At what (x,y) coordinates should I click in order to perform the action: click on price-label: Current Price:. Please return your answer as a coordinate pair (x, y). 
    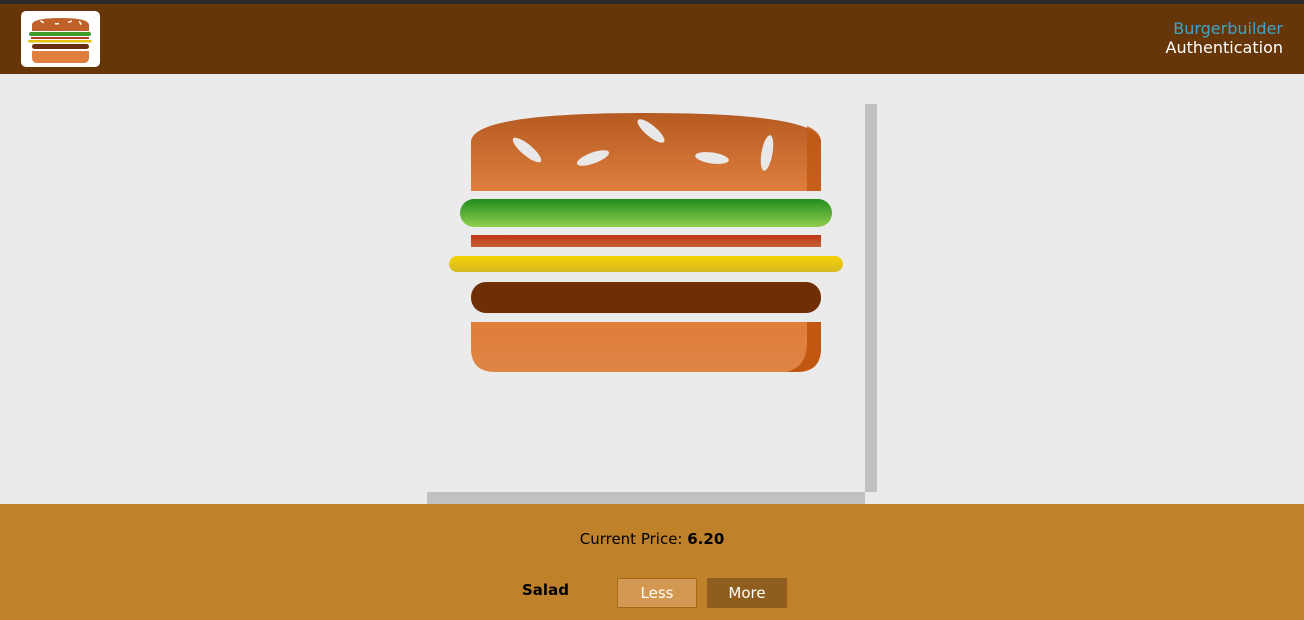
    Looking at the image, I should click on (633, 539).